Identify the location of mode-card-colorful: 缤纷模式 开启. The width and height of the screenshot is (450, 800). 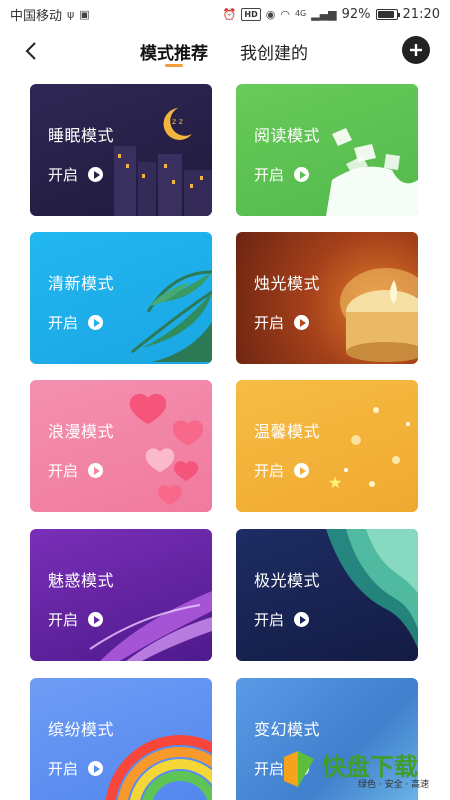
(121, 739).